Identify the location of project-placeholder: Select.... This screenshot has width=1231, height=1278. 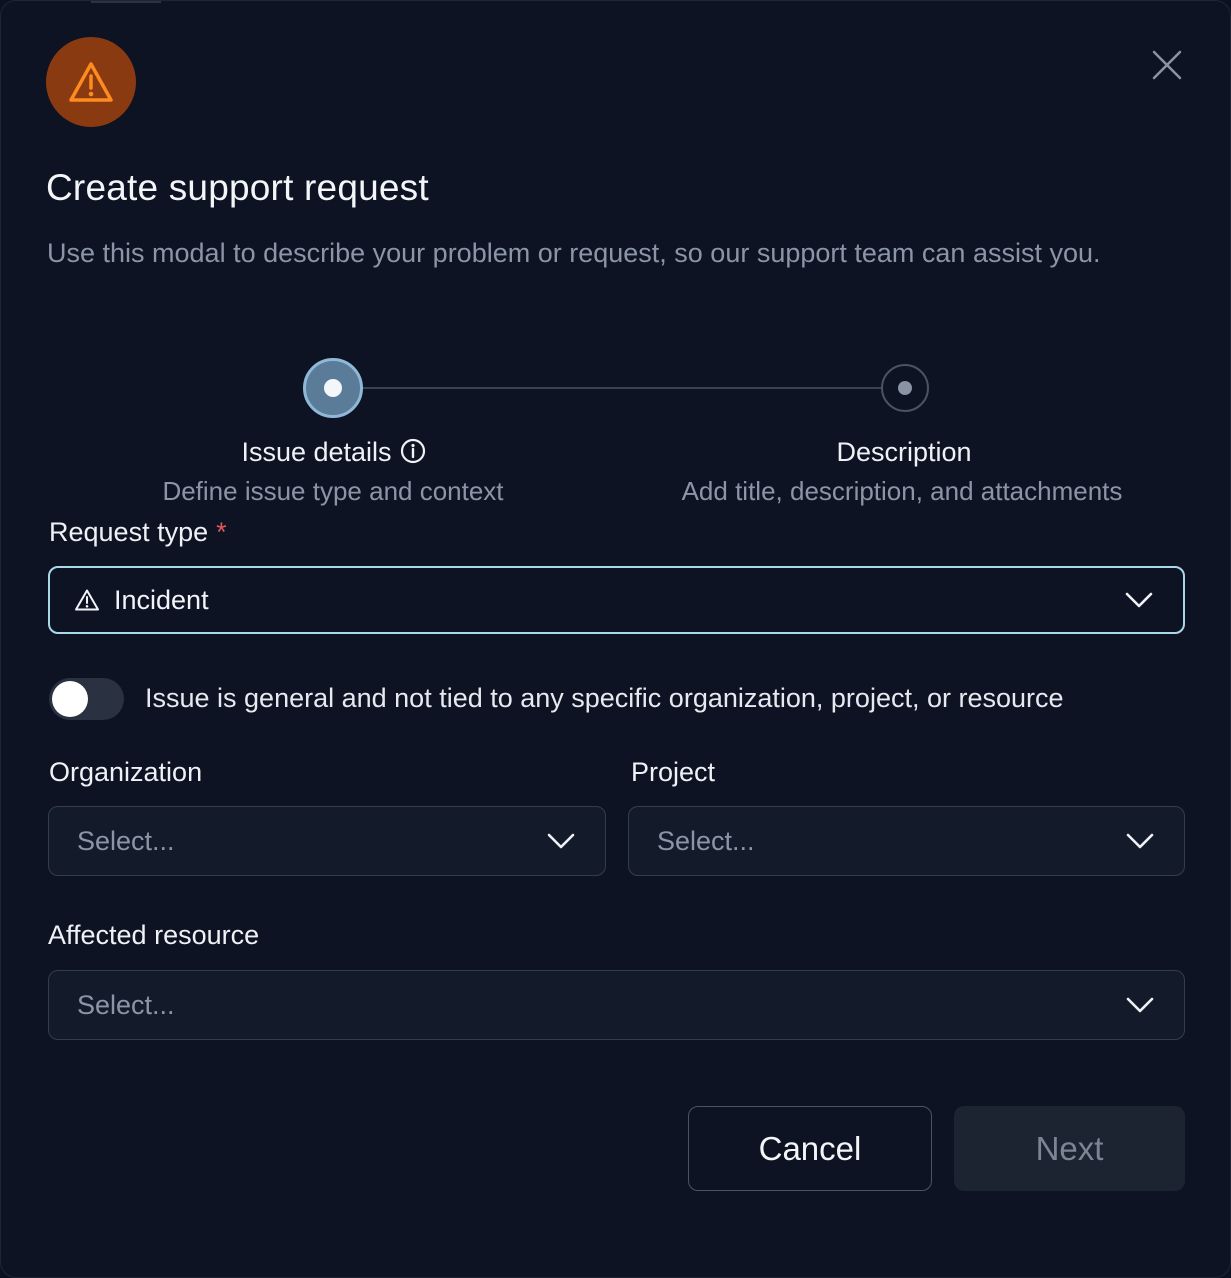
(706, 840).